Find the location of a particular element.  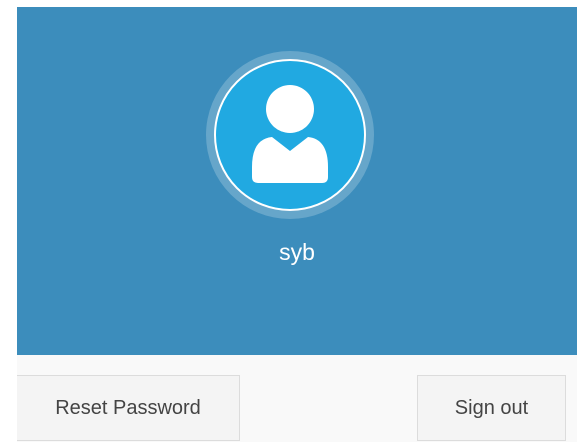

avatar-ring is located at coordinates (290, 135).